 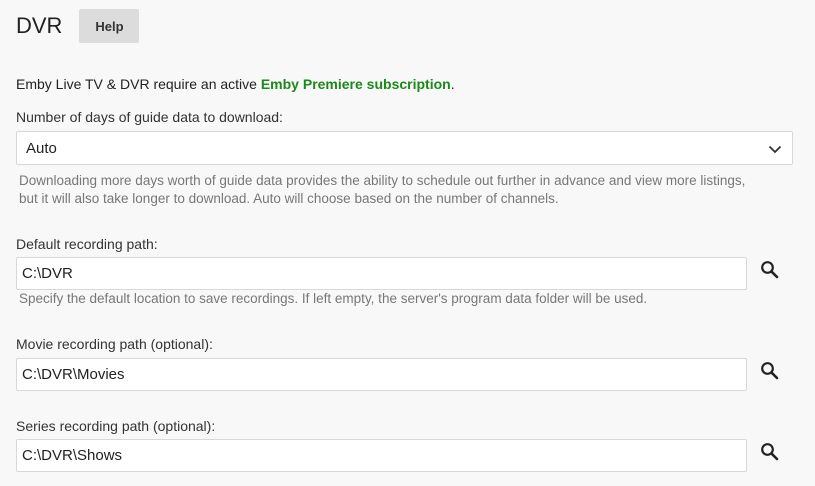 What do you see at coordinates (109, 26) in the screenshot?
I see `help-button: Help` at bounding box center [109, 26].